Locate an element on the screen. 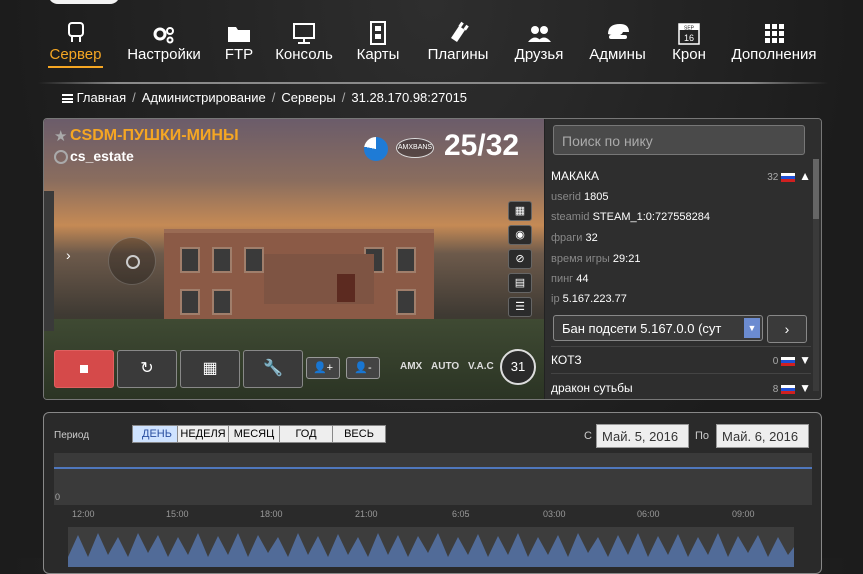 The width and height of the screenshot is (863, 574). nav-label: Плагины is located at coordinates (458, 54).